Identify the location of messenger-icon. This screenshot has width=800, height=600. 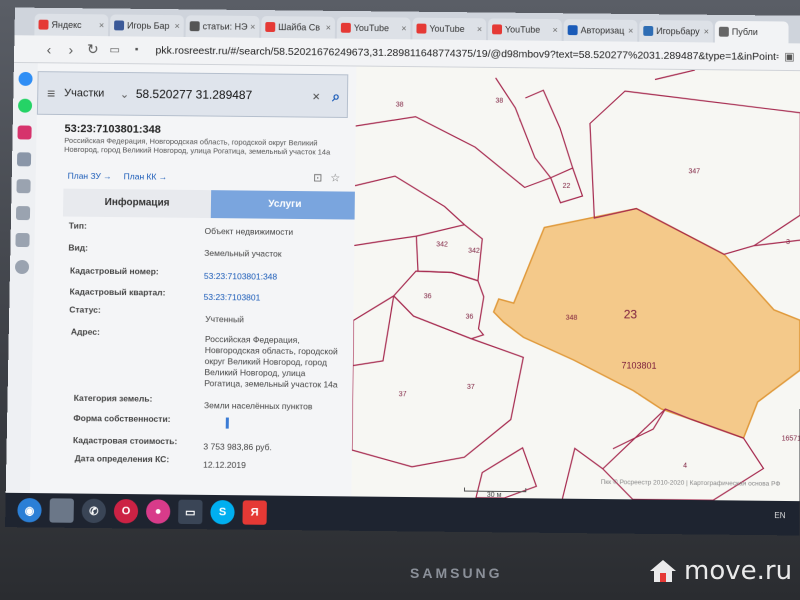
(25, 78).